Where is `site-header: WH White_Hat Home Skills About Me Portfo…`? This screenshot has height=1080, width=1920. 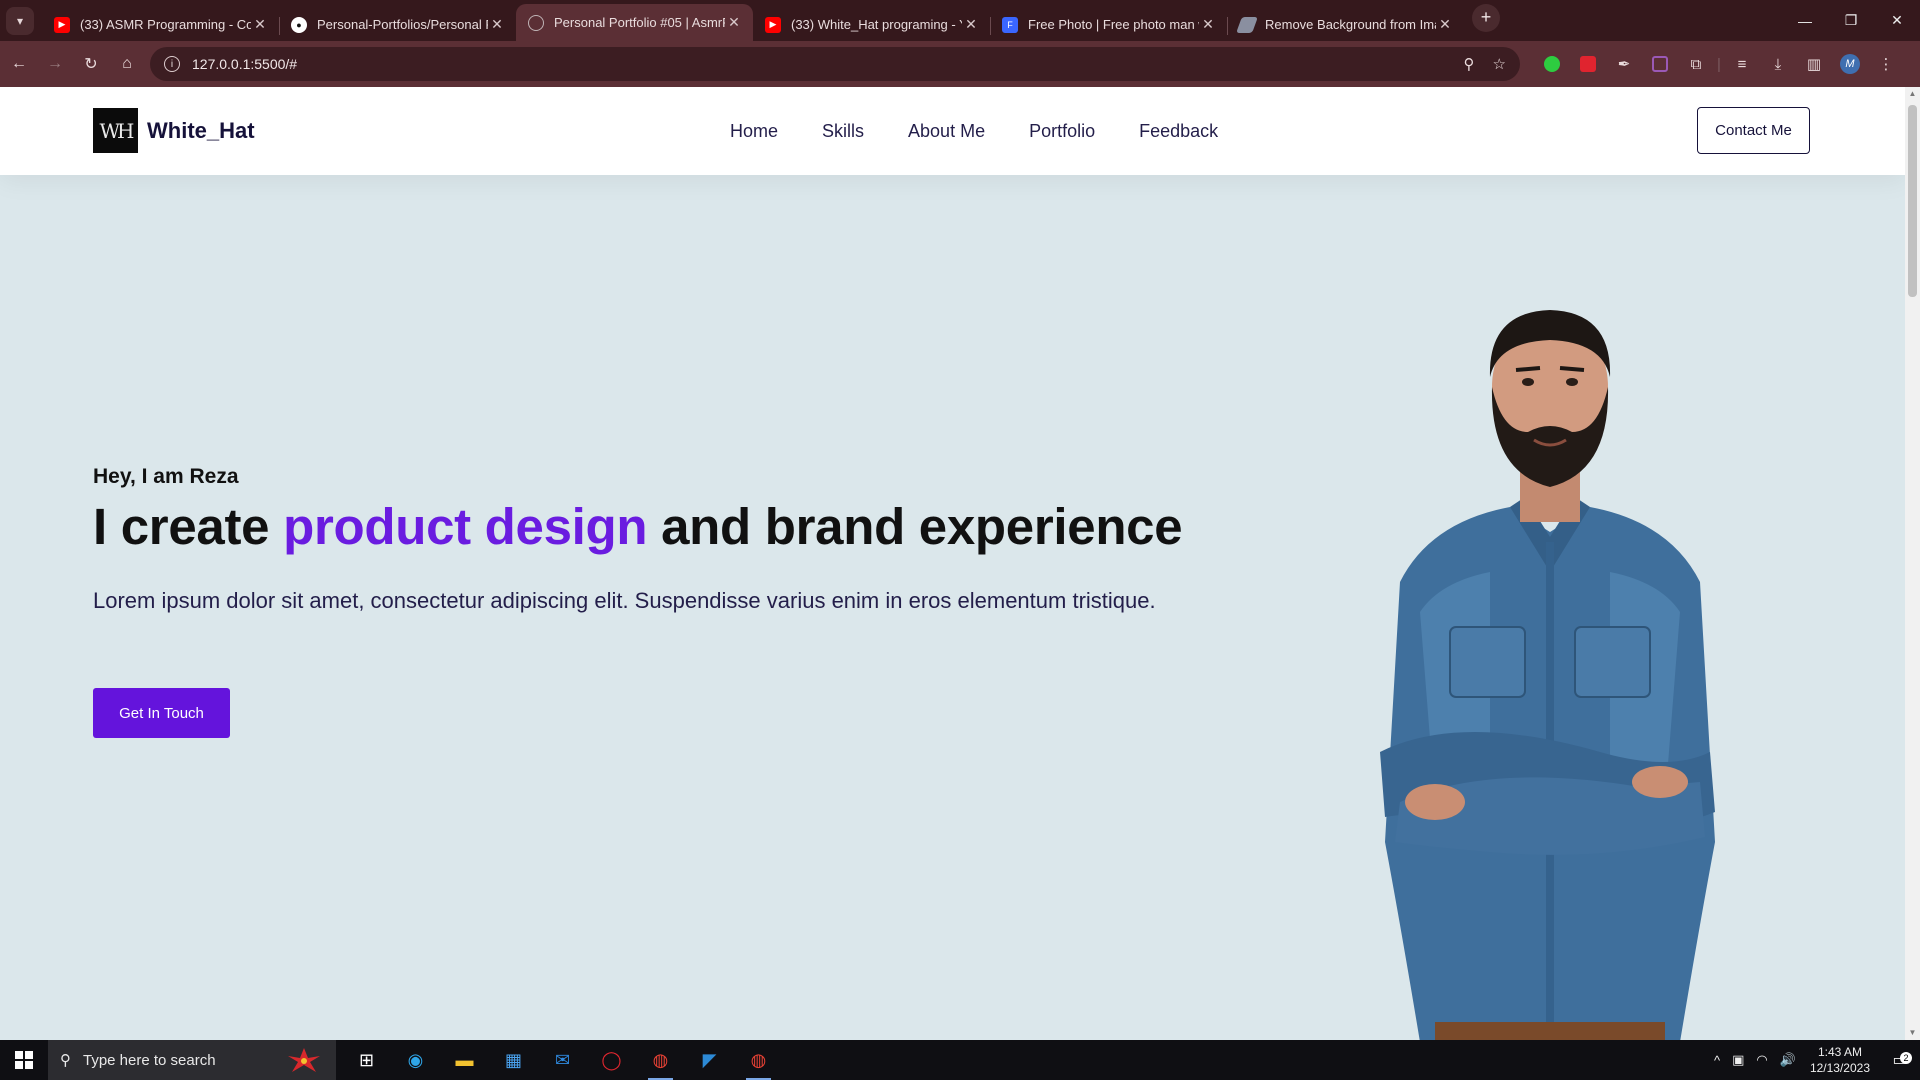 site-header: WH White_Hat Home Skills About Me Portfo… is located at coordinates (952, 131).